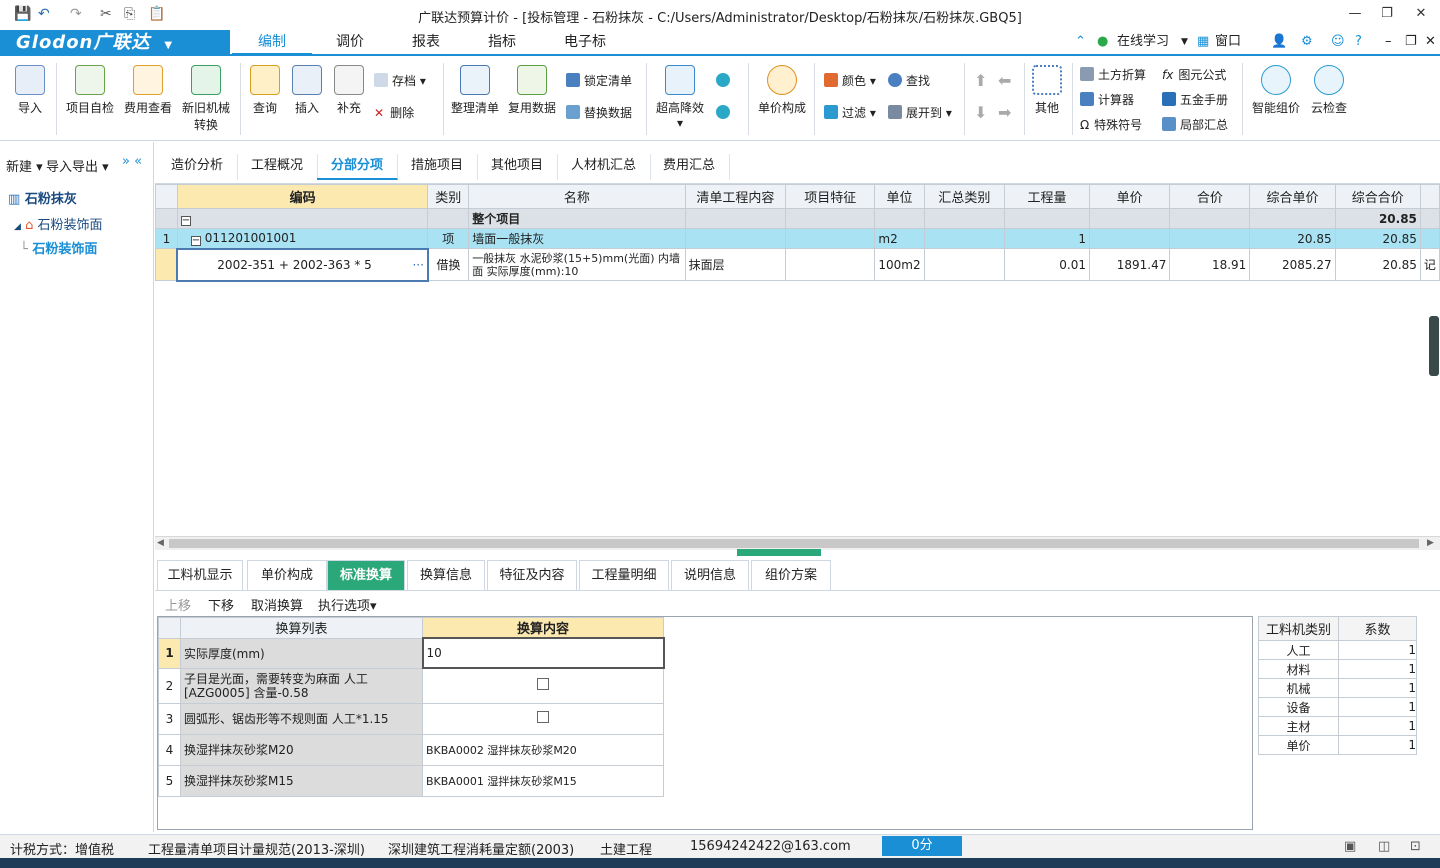 Image resolution: width=1440 pixels, height=868 pixels. Describe the element at coordinates (543, 718) in the screenshot. I see `cell-checkbox` at that location.